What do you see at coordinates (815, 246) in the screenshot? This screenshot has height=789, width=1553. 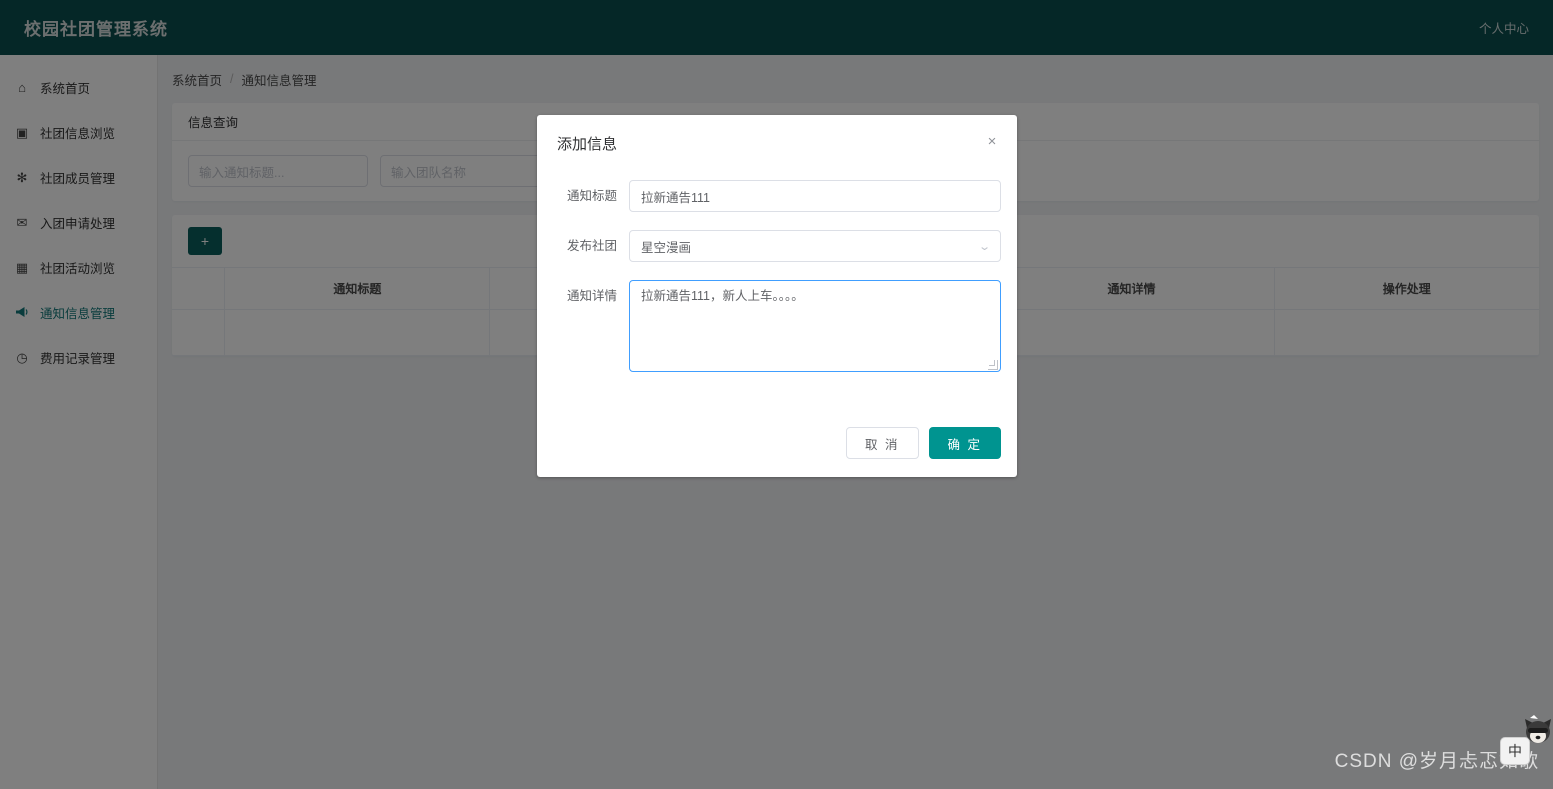 I see `club-select: 星空漫画 ⌄` at bounding box center [815, 246].